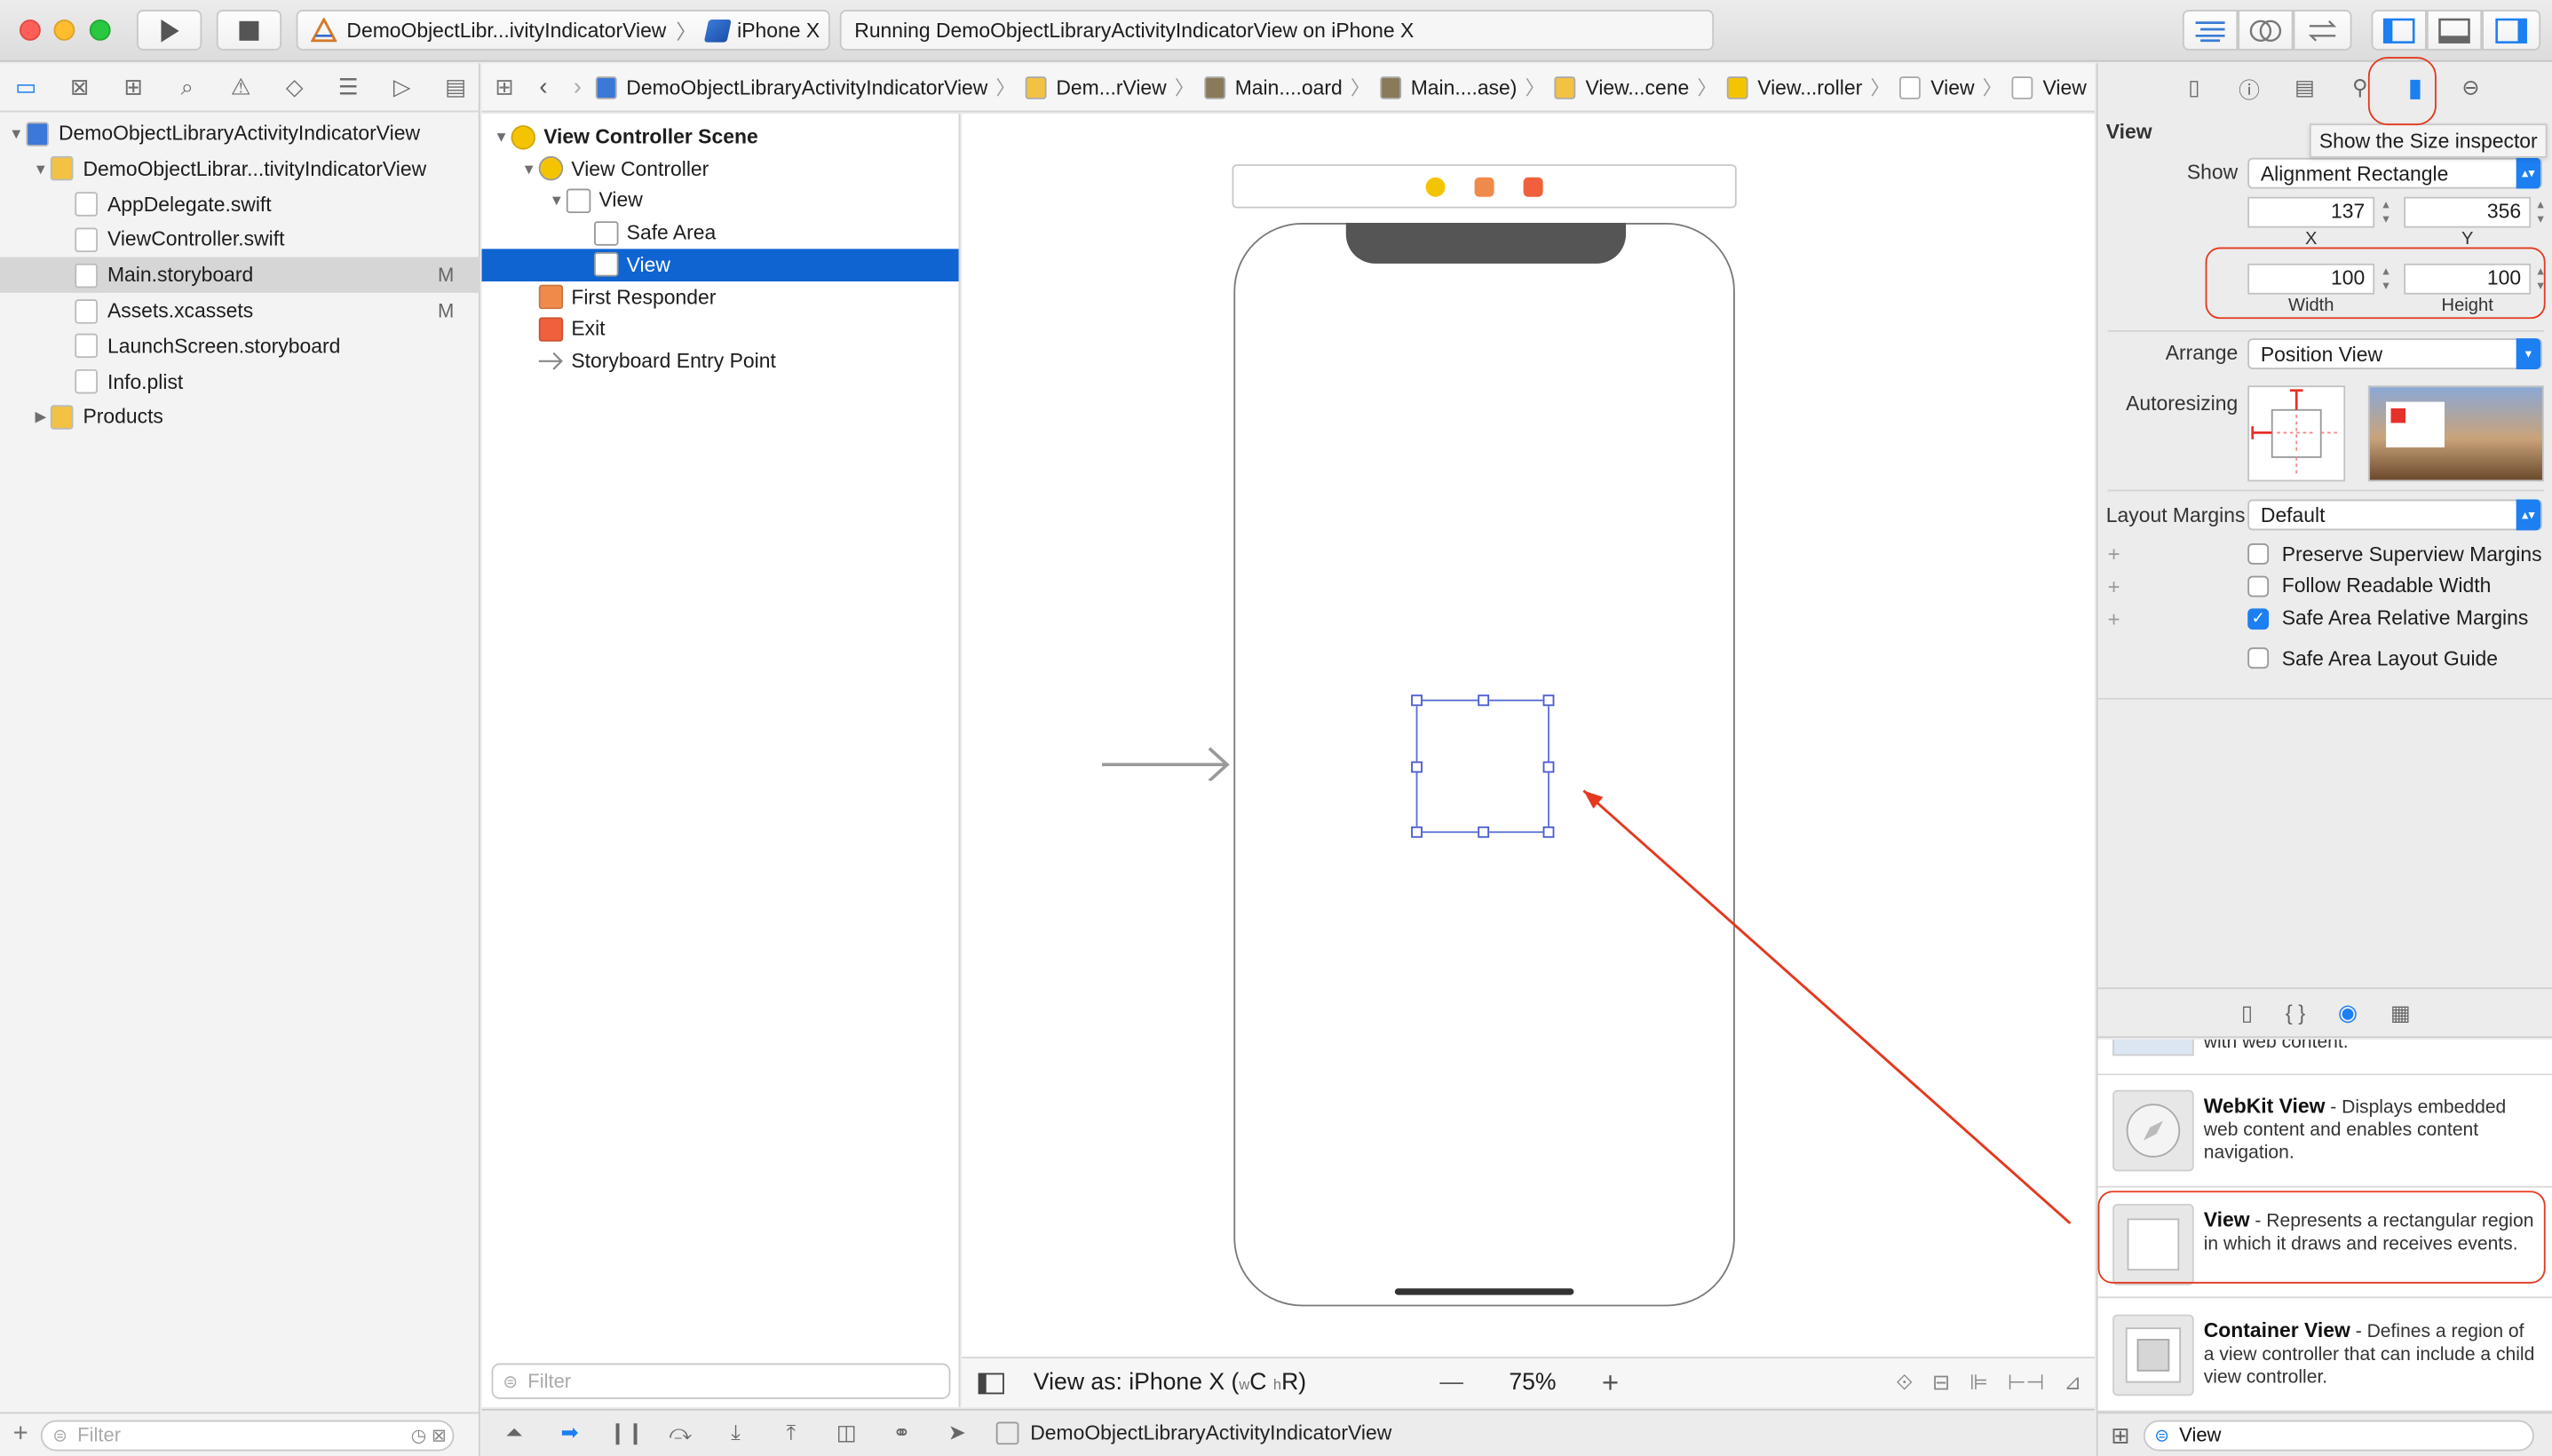 This screenshot has height=1456, width=2552. Describe the element at coordinates (504, 86) in the screenshot. I see `related-items-icon: ⊞` at that location.